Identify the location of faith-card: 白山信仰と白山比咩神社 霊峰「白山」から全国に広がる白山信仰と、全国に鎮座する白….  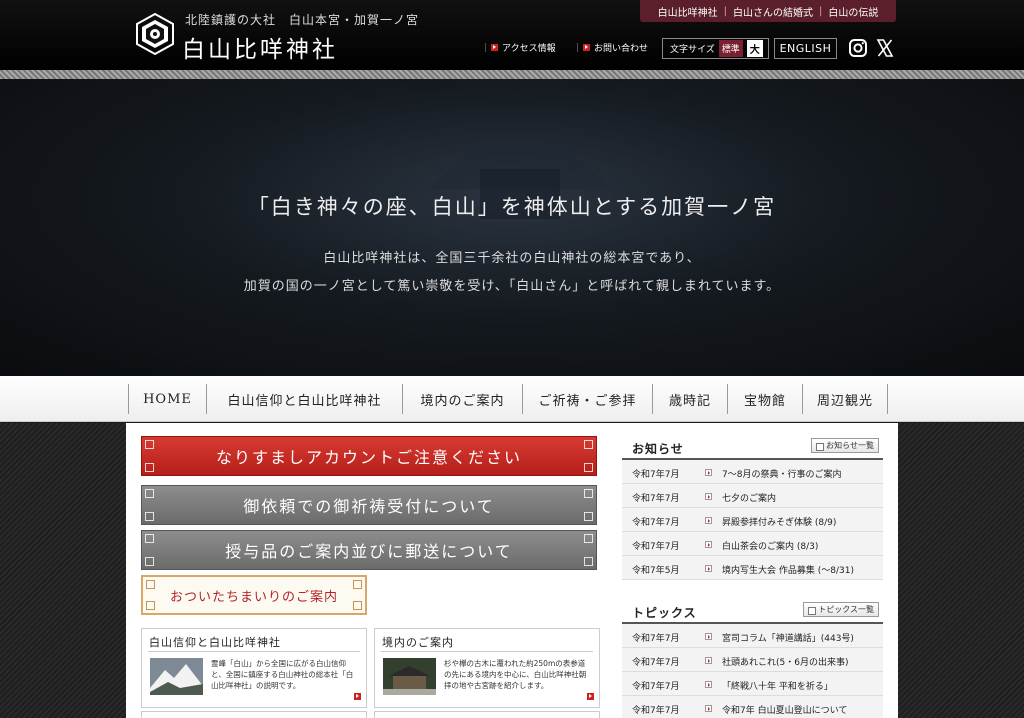
(254, 668).